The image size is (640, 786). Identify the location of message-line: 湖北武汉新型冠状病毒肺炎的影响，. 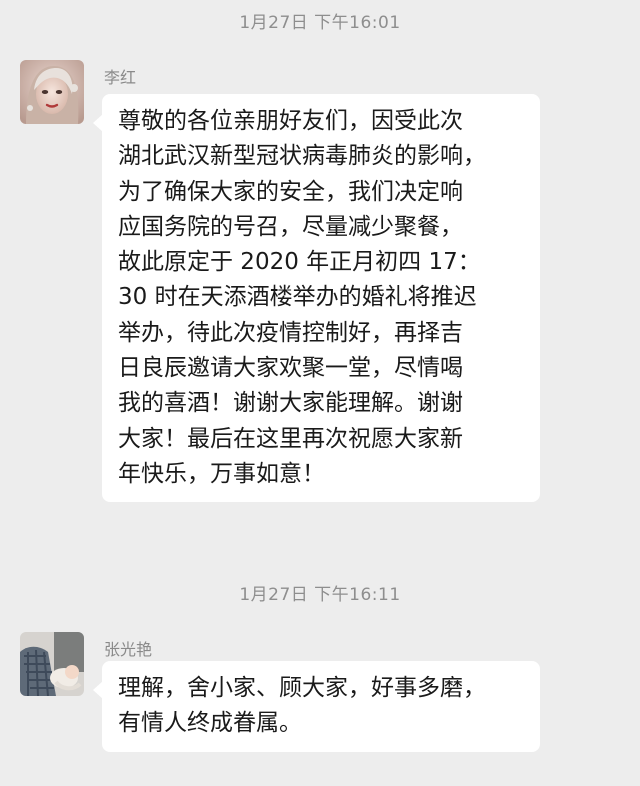
(302, 156).